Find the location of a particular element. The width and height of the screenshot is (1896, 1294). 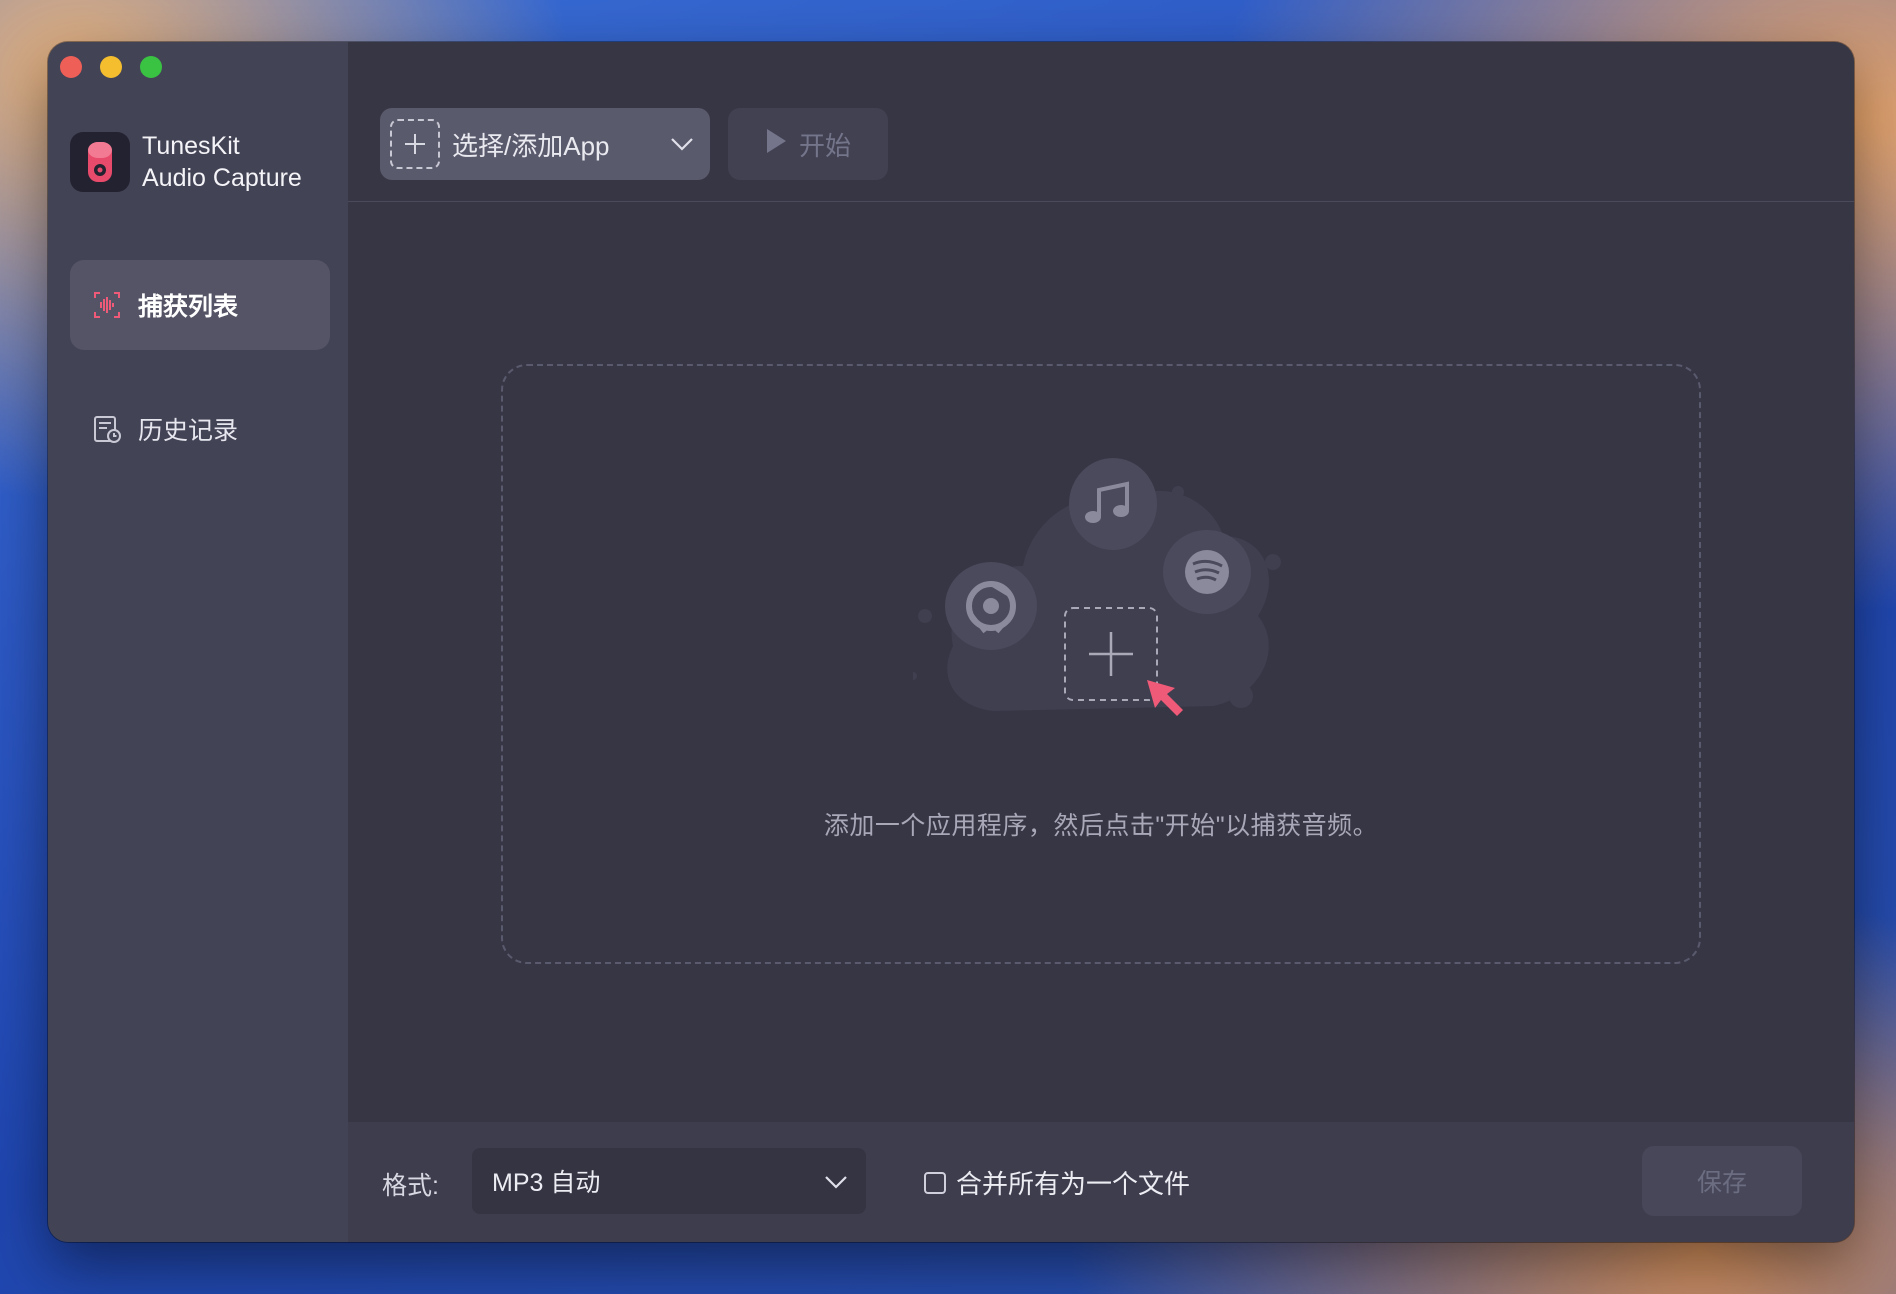

footer-bar: 格式: MP3 自动 合并所有为一个文件 保存 is located at coordinates (1101, 1182).